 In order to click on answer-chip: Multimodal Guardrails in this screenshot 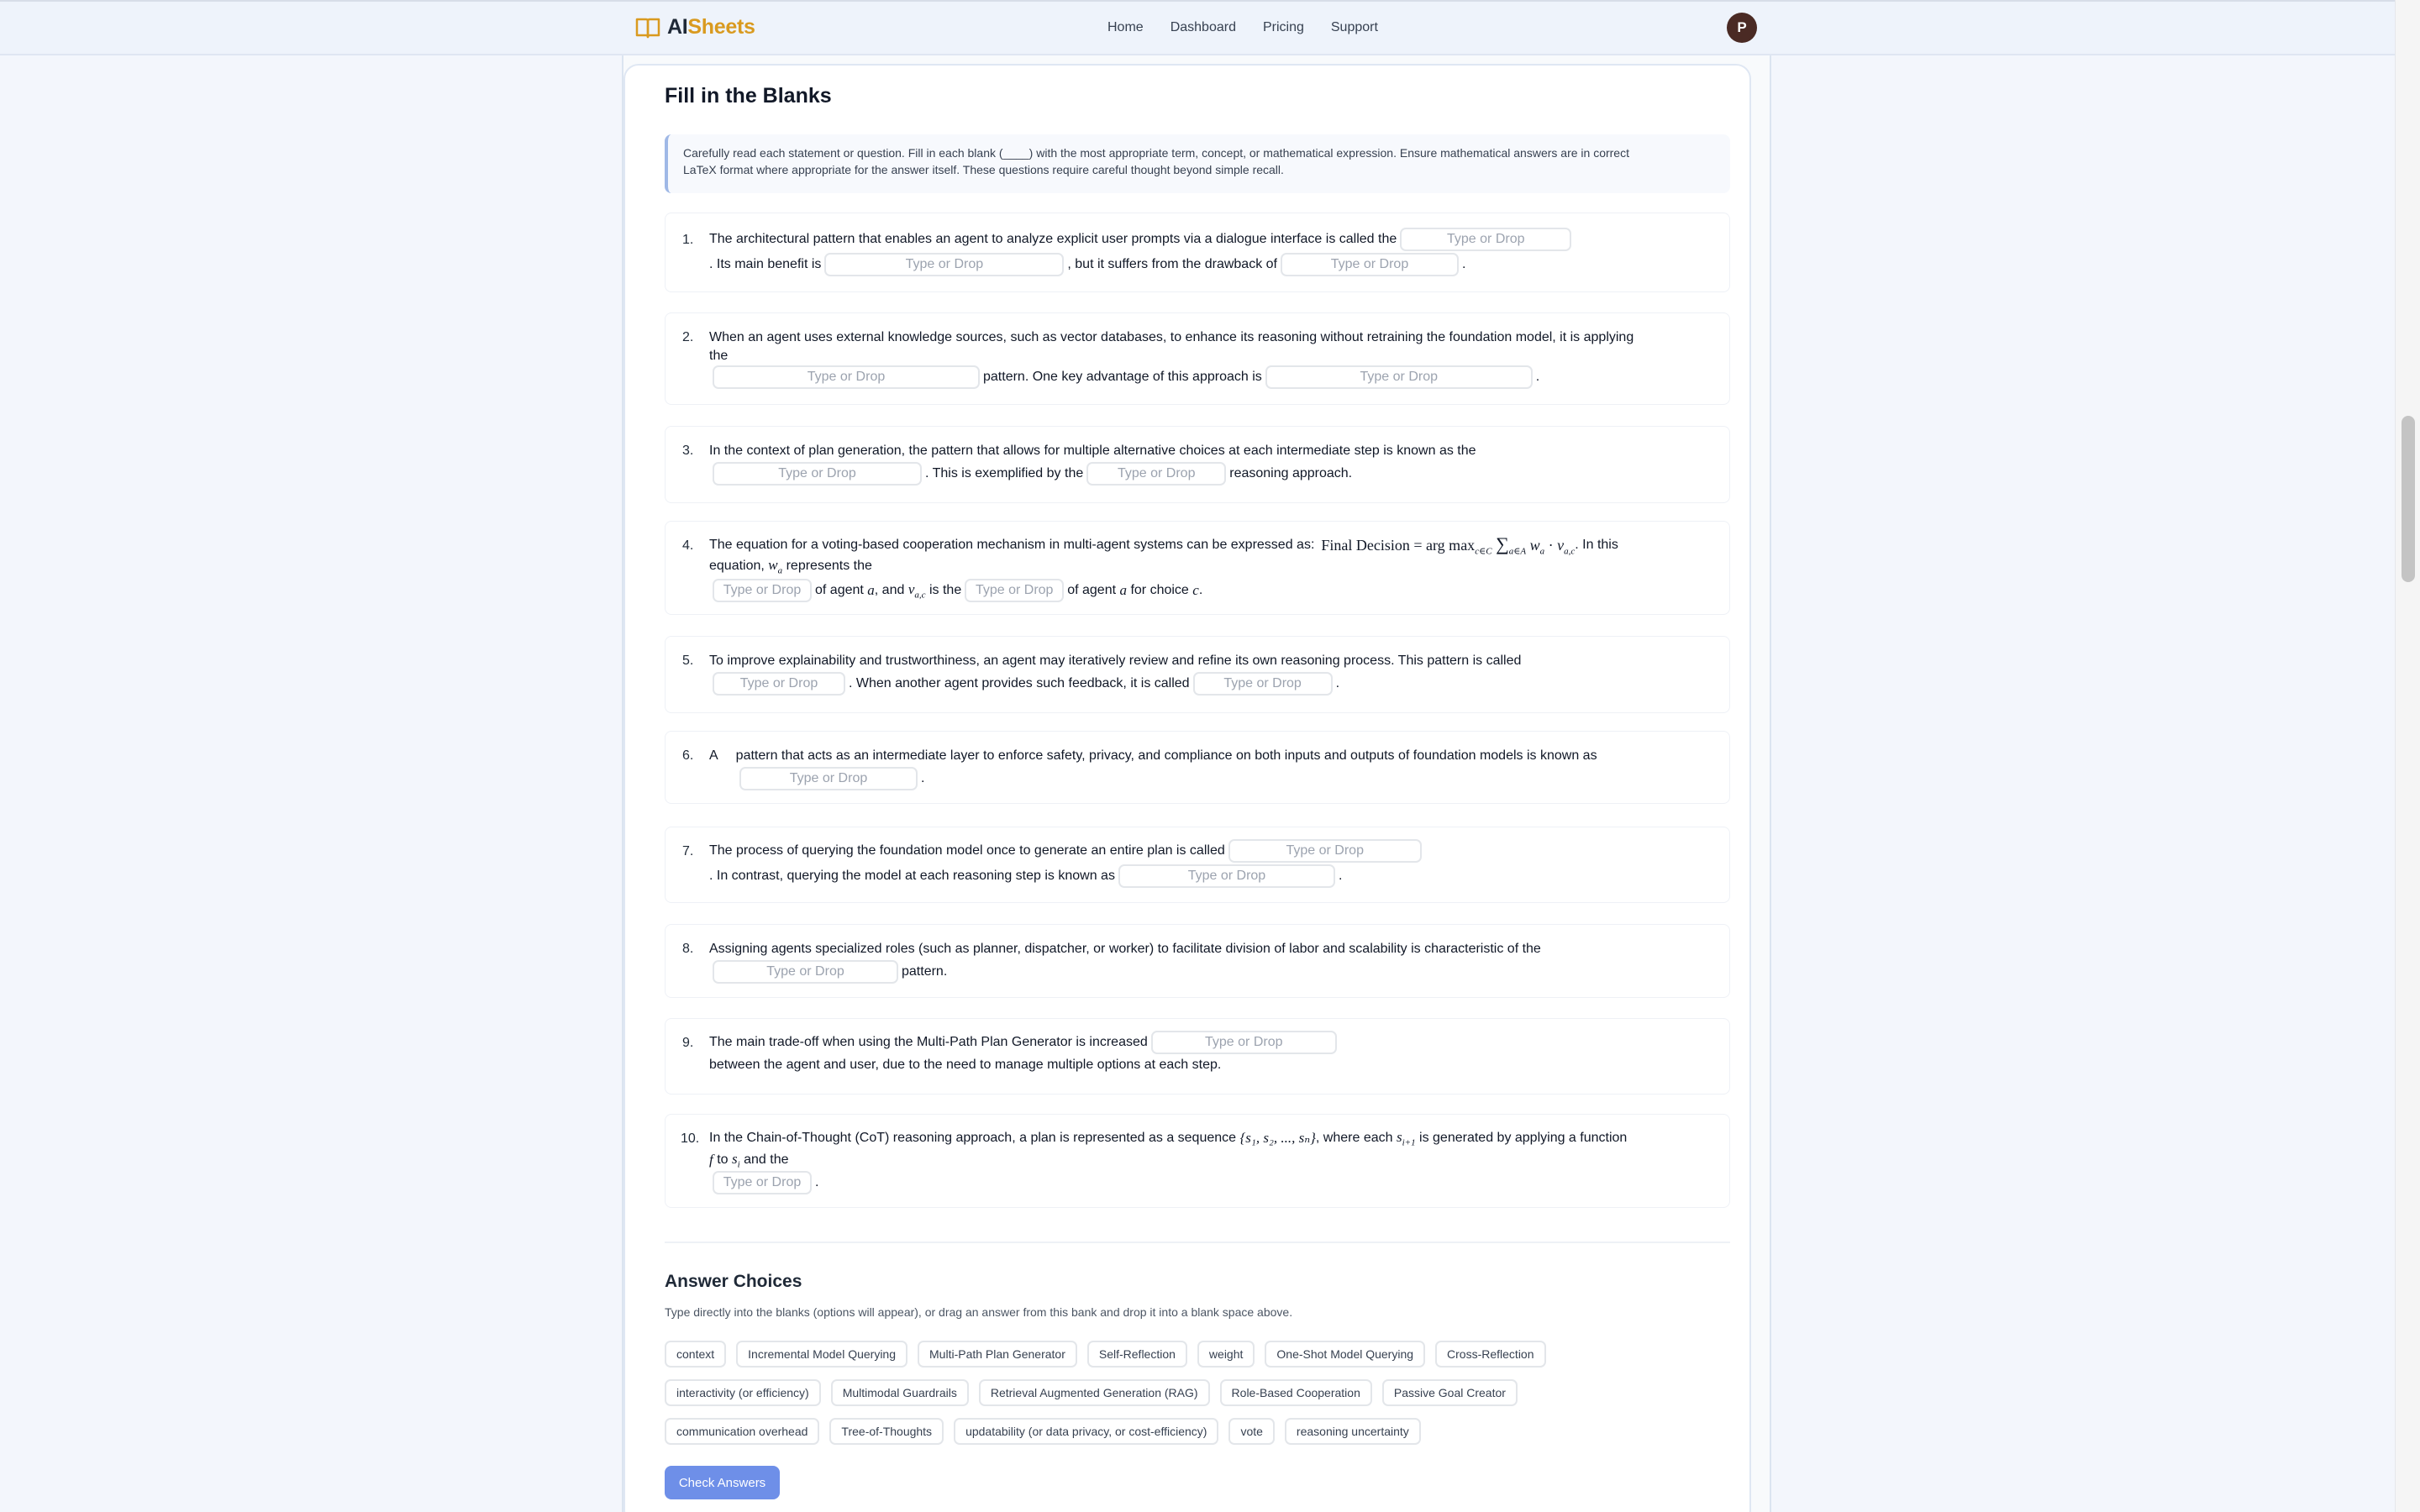, I will do `click(900, 1392)`.